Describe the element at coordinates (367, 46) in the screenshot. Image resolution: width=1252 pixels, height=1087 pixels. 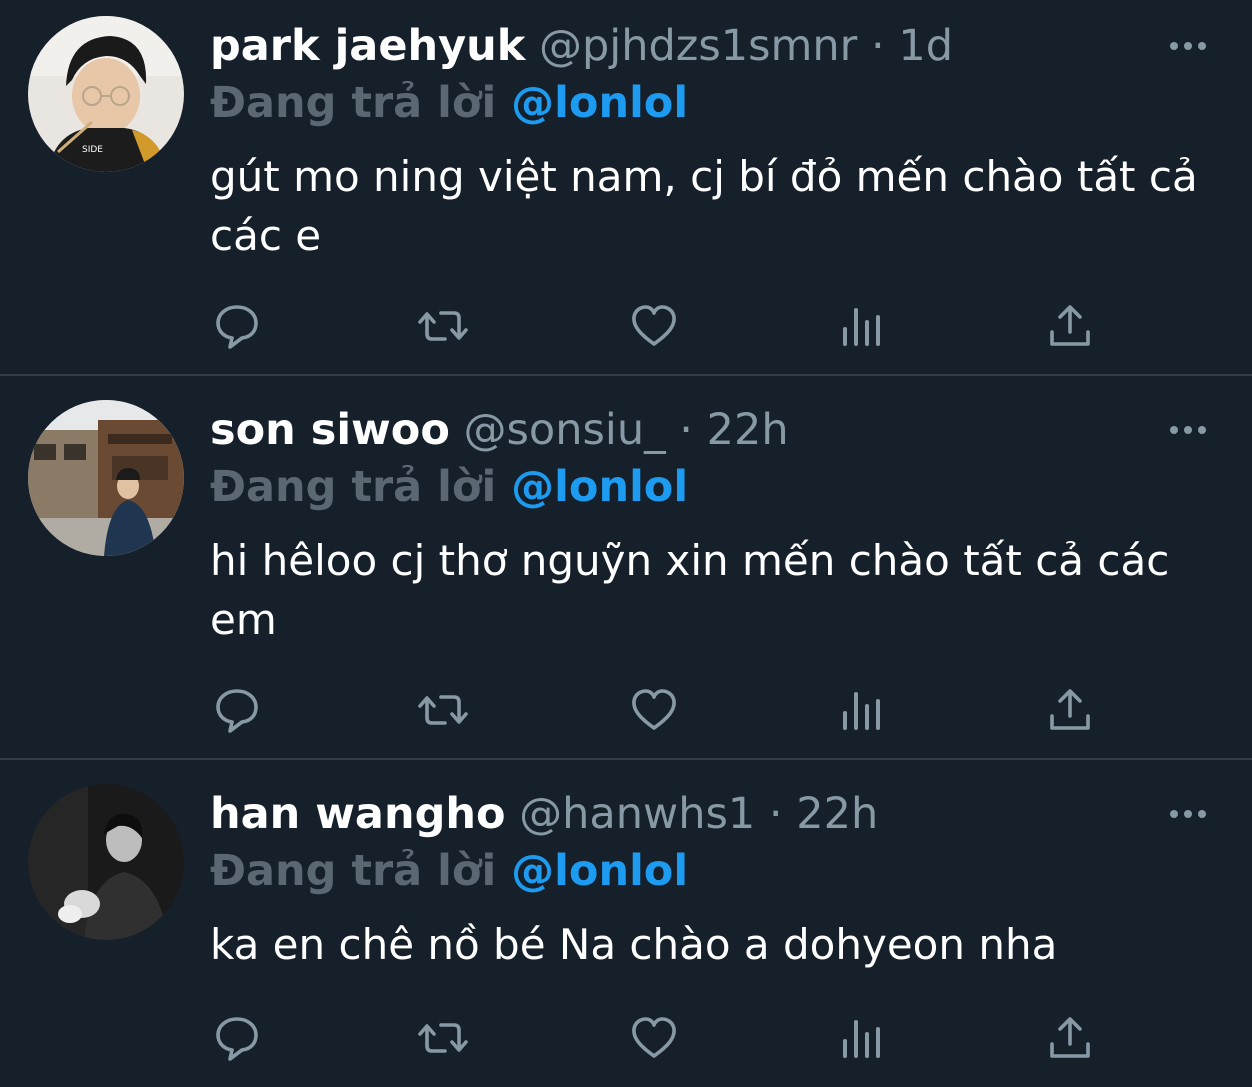
I see `display-name: park jaehyuk` at that location.